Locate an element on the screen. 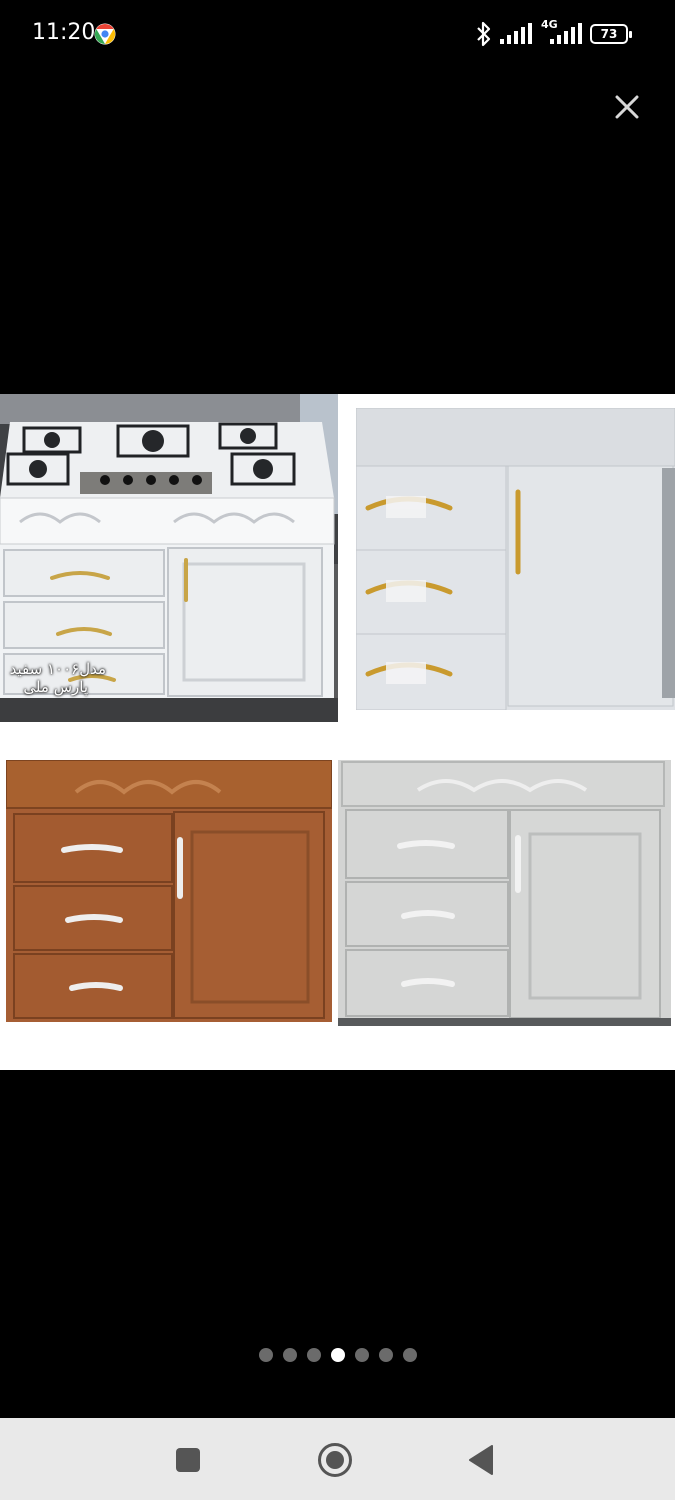 The height and width of the screenshot is (1500, 675). chrome-icon is located at coordinates (105, 34).